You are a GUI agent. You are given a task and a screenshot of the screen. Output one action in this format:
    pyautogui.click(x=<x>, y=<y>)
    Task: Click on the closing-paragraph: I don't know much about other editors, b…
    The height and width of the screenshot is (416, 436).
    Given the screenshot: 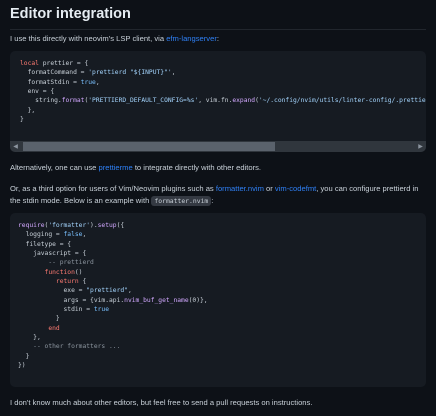 What is the action you would take?
    pyautogui.click(x=161, y=402)
    